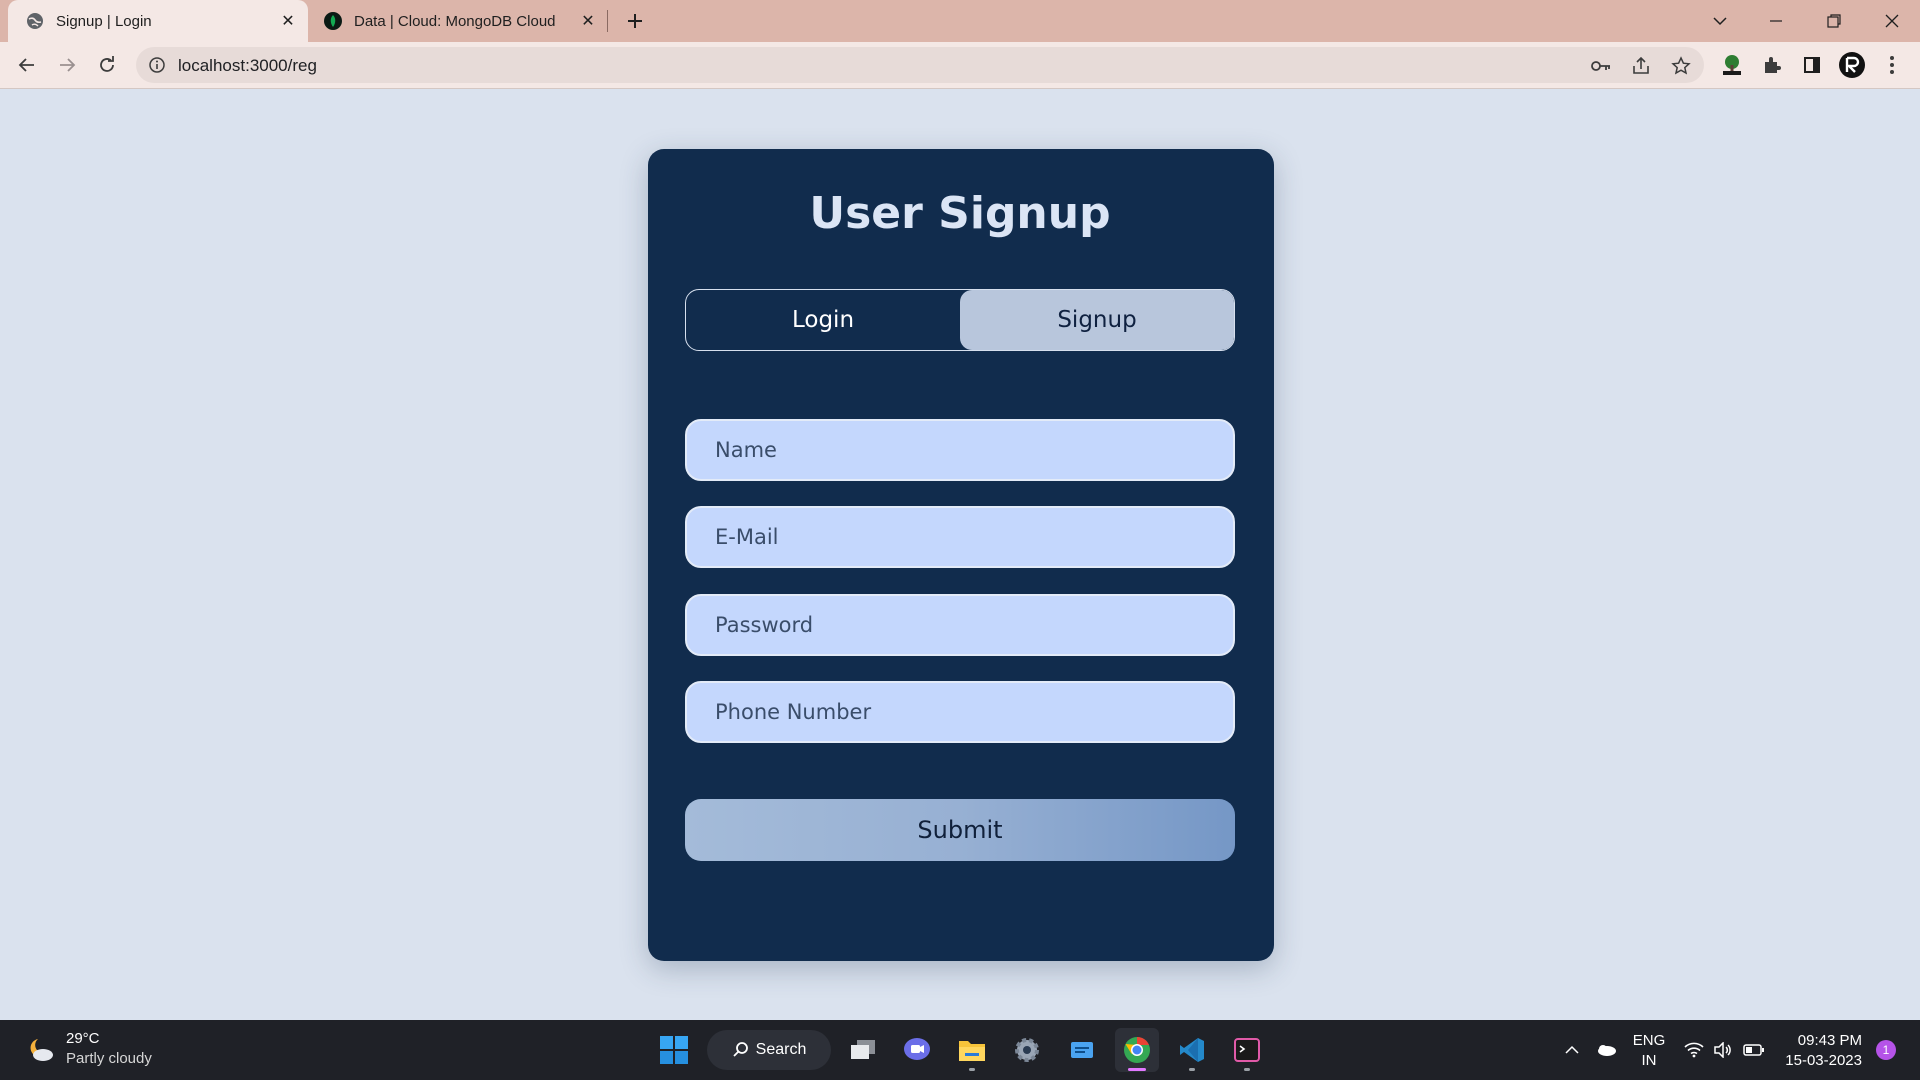  I want to click on name-input, so click(960, 450).